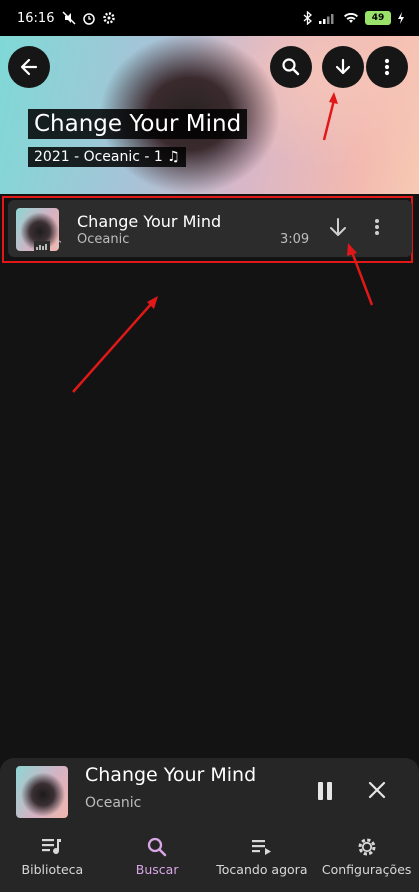 This screenshot has width=419, height=892. Describe the element at coordinates (326, 19) in the screenshot. I see `signal-icon` at that location.